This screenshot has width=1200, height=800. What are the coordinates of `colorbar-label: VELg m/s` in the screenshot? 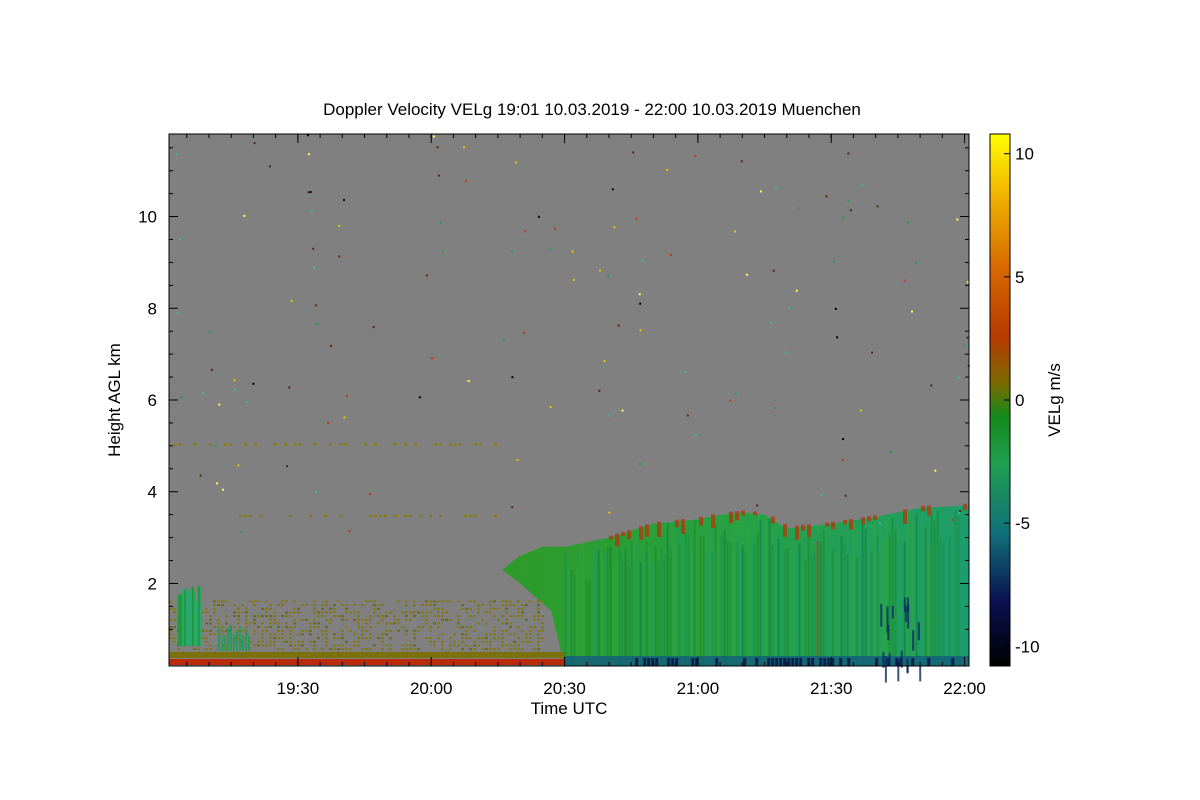 It's located at (1054, 400).